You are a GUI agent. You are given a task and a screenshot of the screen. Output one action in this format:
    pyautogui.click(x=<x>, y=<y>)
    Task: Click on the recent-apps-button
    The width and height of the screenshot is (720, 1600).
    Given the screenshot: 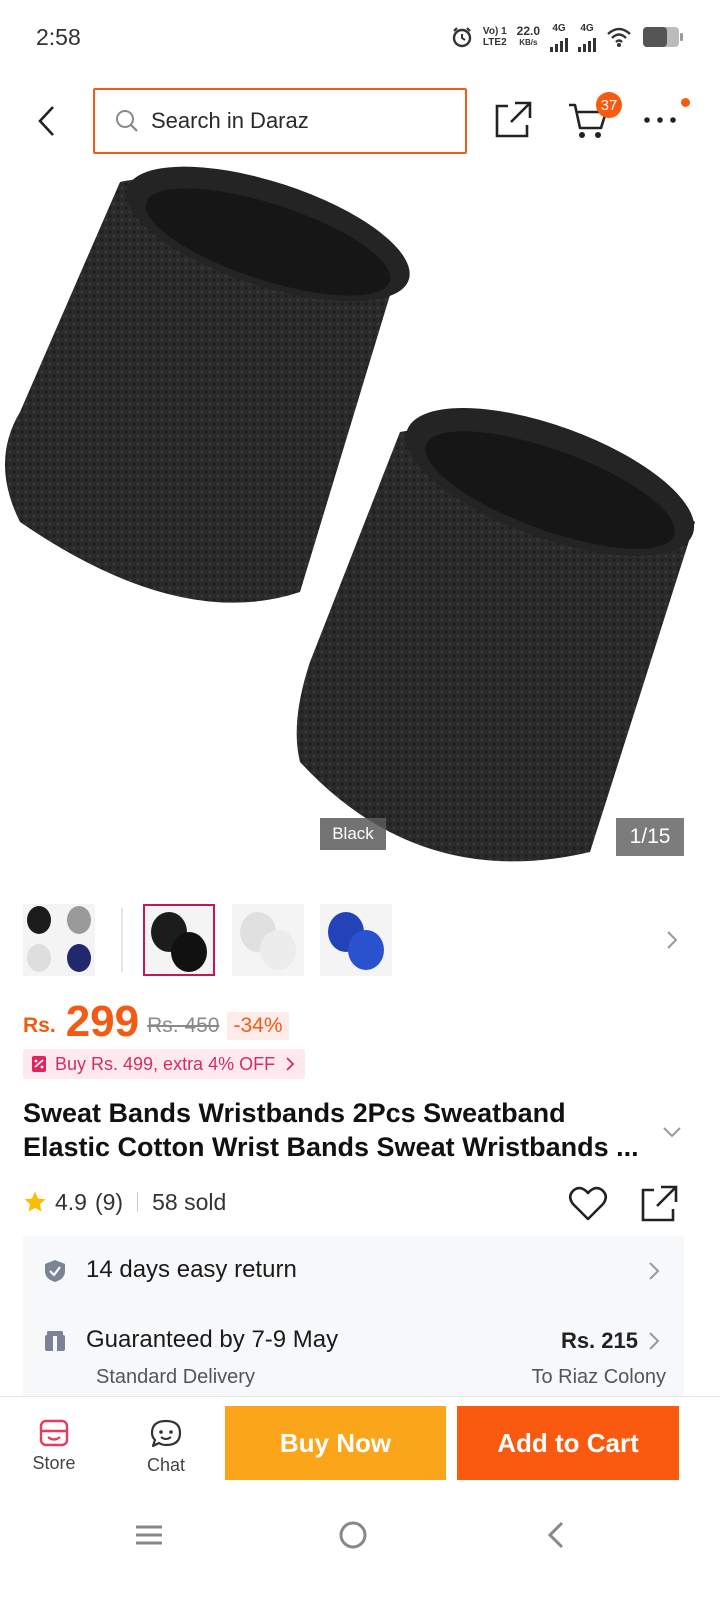 What is the action you would take?
    pyautogui.click(x=149, y=1535)
    